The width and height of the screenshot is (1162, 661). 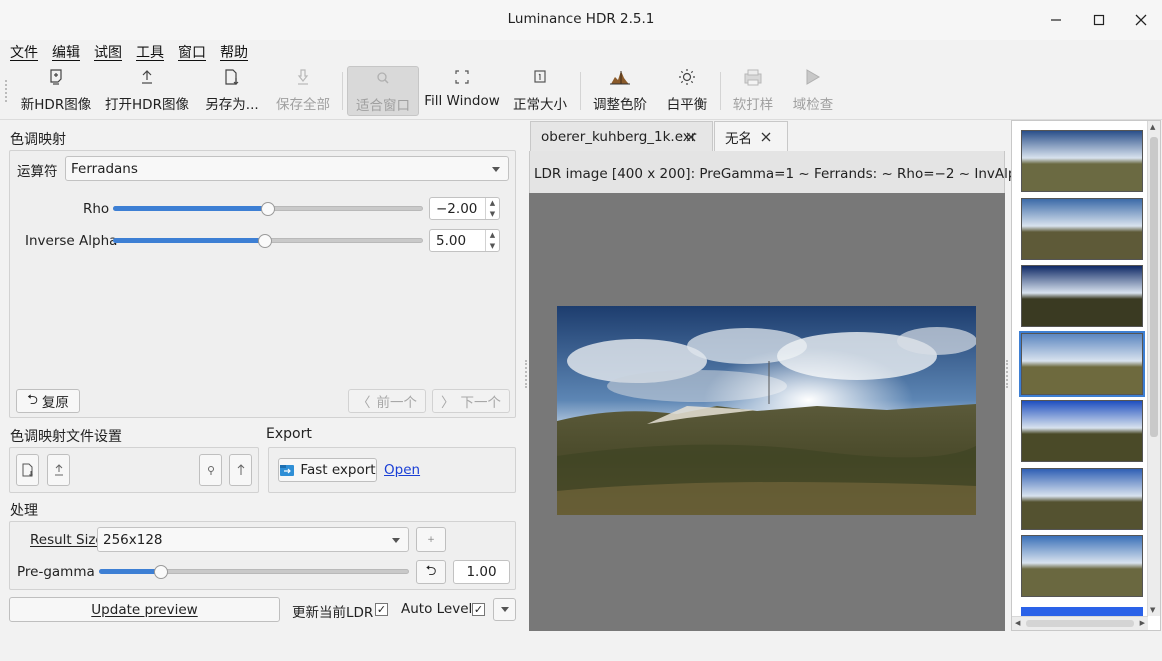 I want to click on update-current-ldr-checkbox: ✓, so click(x=381, y=609).